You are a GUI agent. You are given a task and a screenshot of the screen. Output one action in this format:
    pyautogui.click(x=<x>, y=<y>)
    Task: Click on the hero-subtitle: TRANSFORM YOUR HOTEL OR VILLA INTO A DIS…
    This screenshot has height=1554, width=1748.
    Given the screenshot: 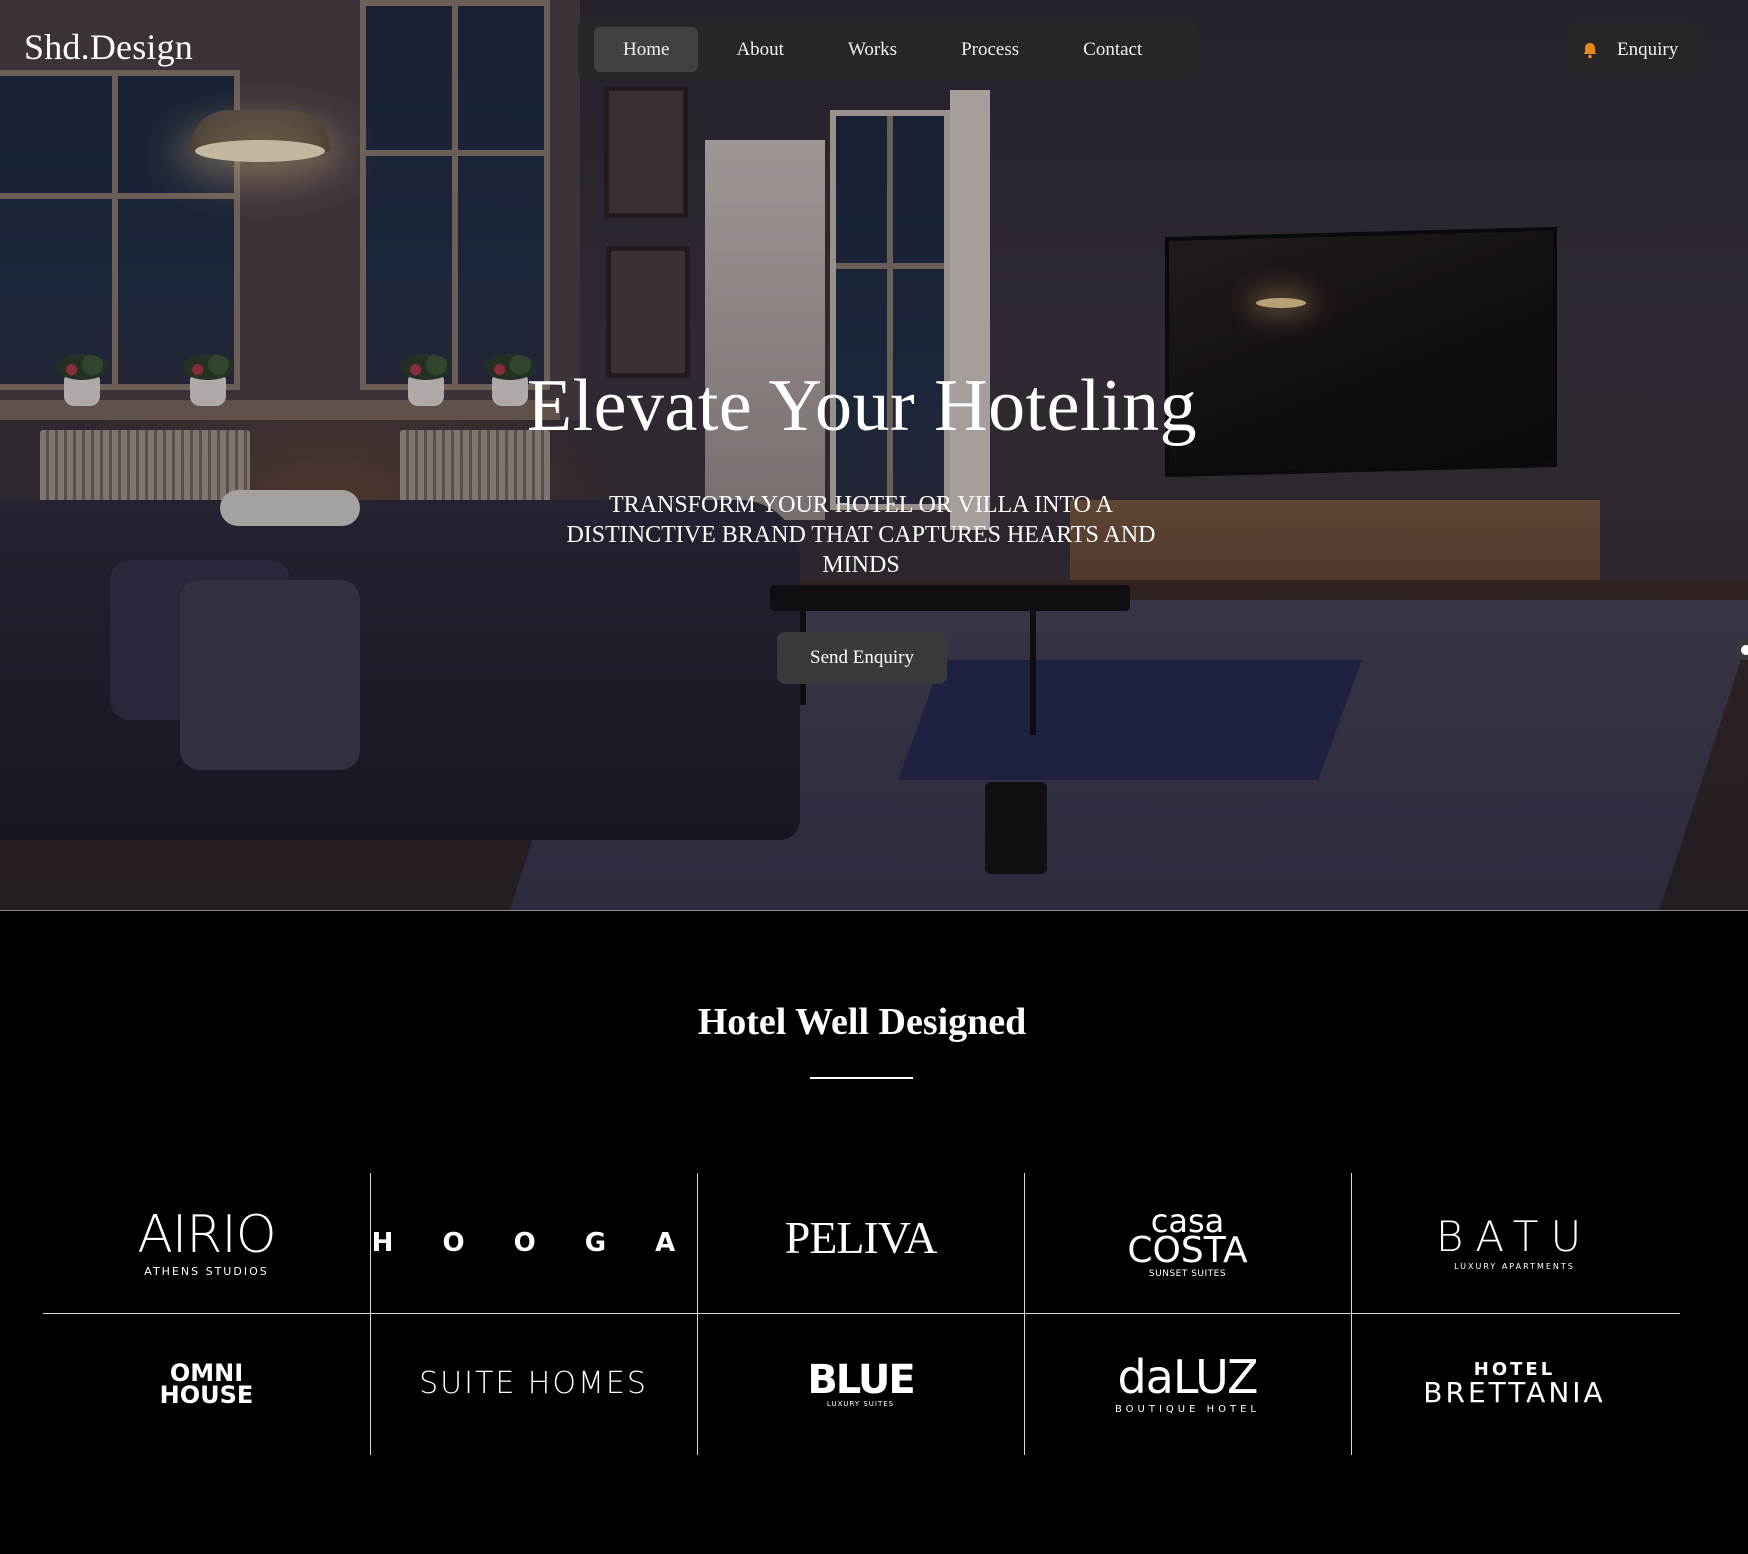 What is the action you would take?
    pyautogui.click(x=861, y=535)
    